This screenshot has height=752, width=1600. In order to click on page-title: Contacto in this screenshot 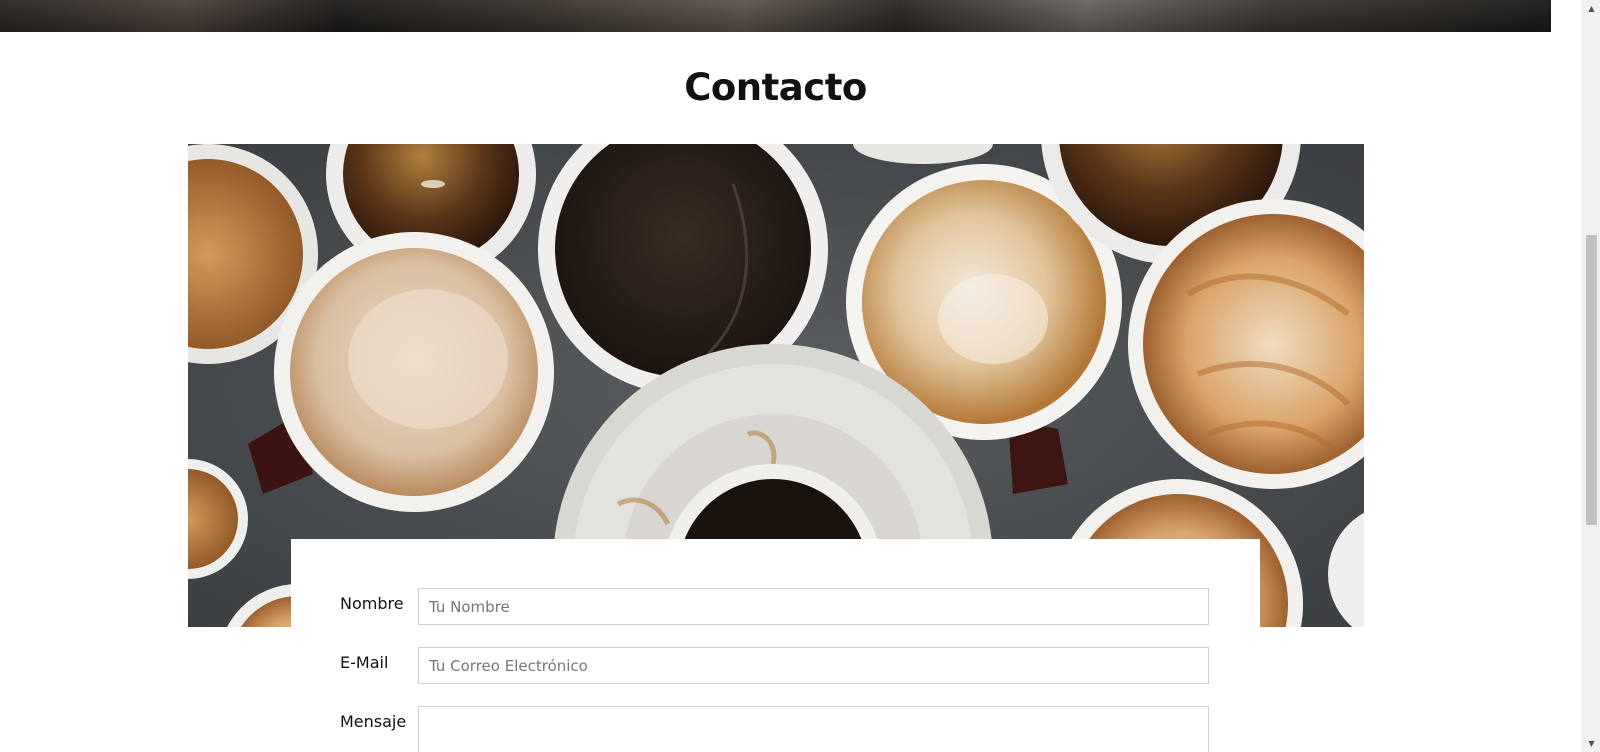, I will do `click(775, 87)`.